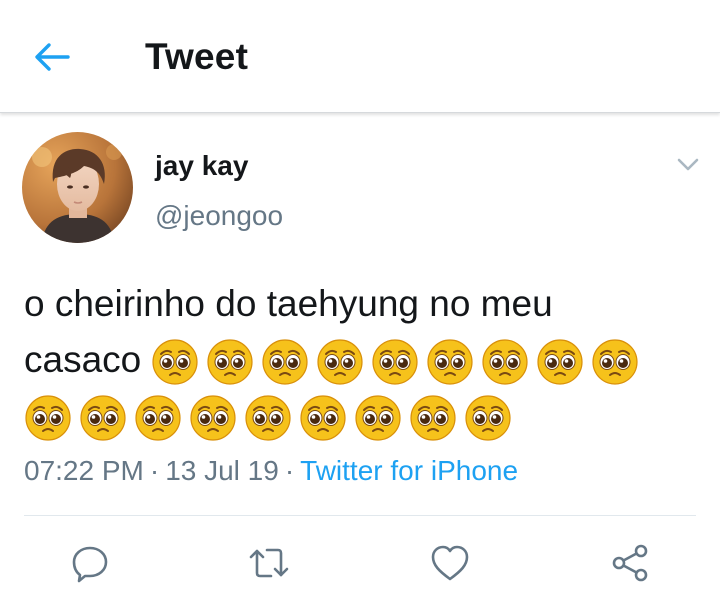 This screenshot has width=720, height=615. Describe the element at coordinates (201, 166) in the screenshot. I see `display-name: jay kay` at that location.